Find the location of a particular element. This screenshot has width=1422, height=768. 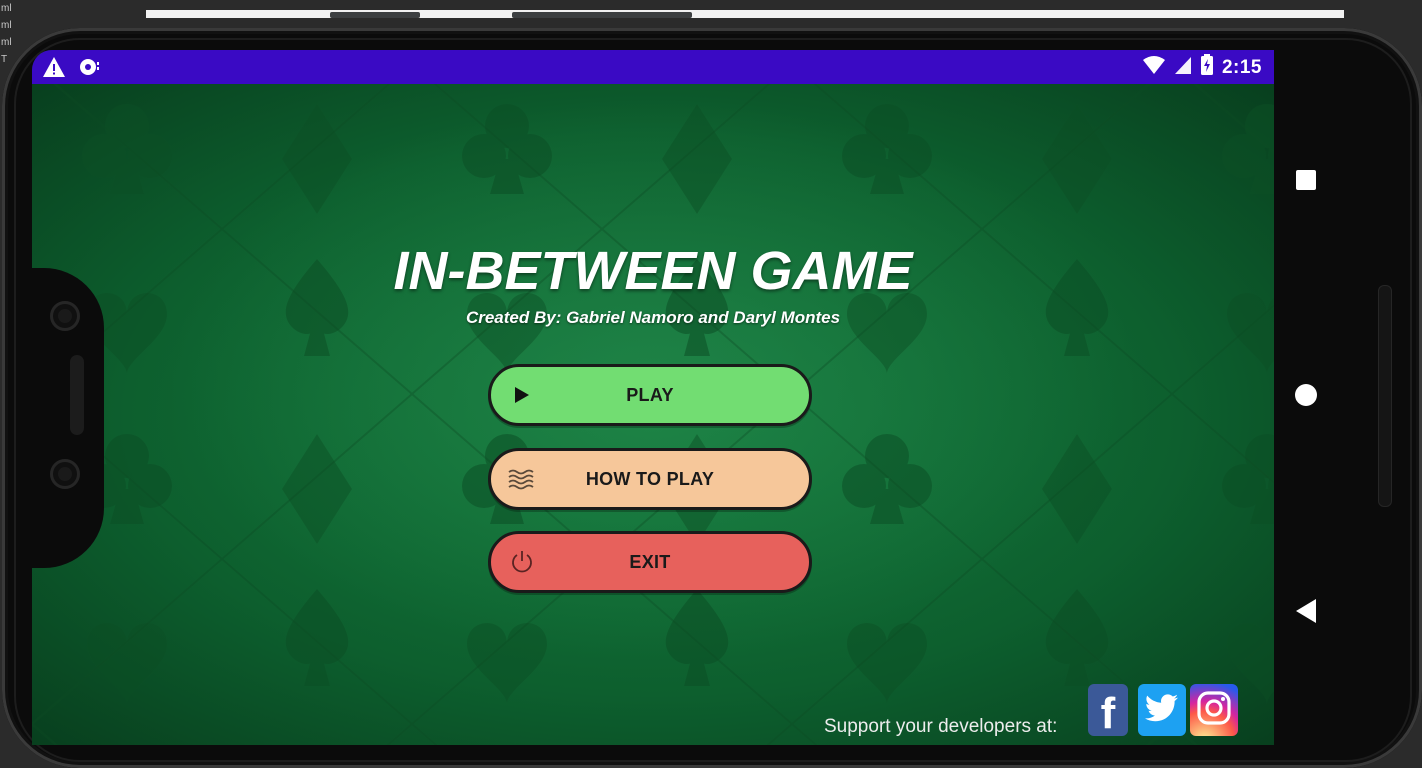

sync-icon is located at coordinates (89, 69).